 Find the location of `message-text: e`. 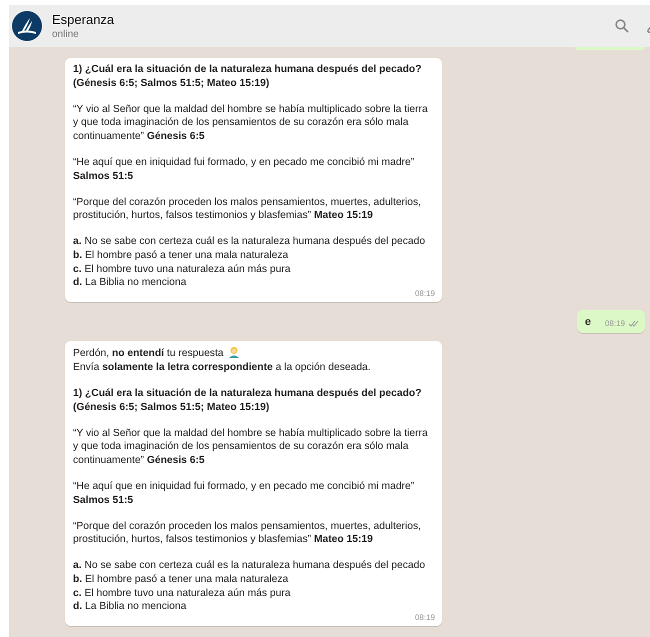

message-text: e is located at coordinates (587, 322).